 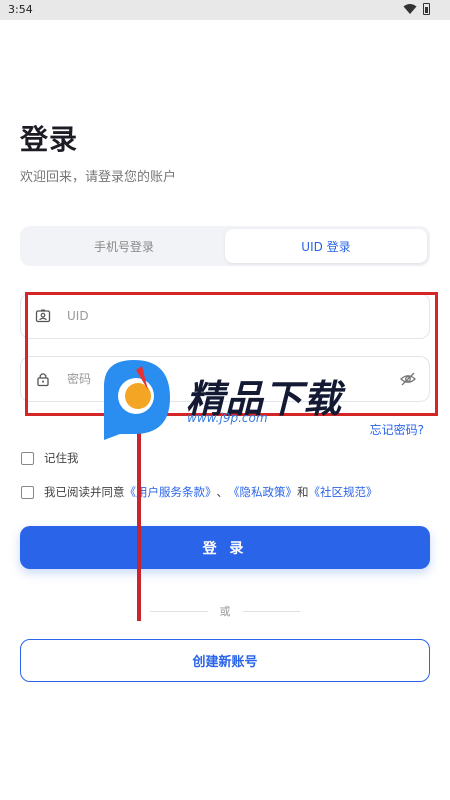 What do you see at coordinates (98, 177) in the screenshot?
I see `page-subtitle: 欢迎回来，请登录您的账户` at bounding box center [98, 177].